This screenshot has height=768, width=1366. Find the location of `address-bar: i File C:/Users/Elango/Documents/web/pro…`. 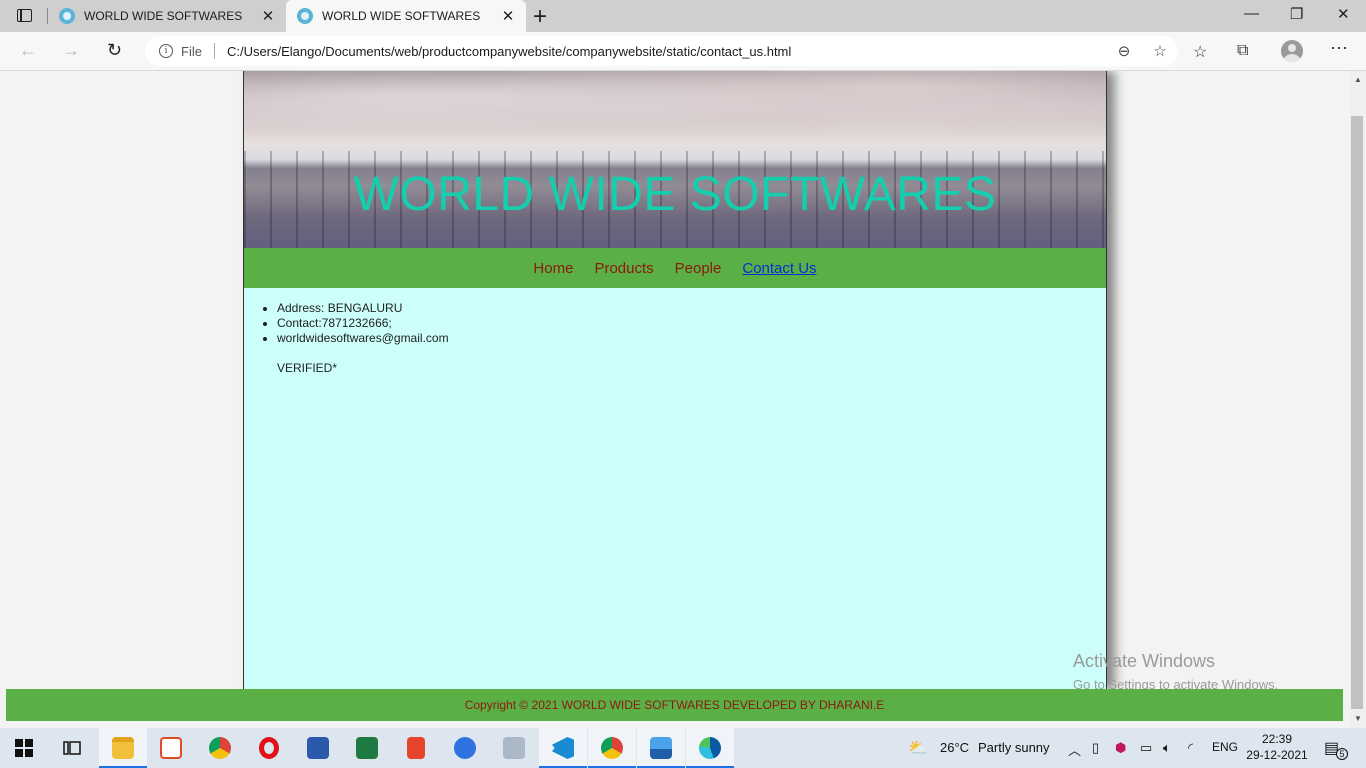

address-bar: i File C:/Users/Elango/Documents/web/pro… is located at coordinates (661, 51).